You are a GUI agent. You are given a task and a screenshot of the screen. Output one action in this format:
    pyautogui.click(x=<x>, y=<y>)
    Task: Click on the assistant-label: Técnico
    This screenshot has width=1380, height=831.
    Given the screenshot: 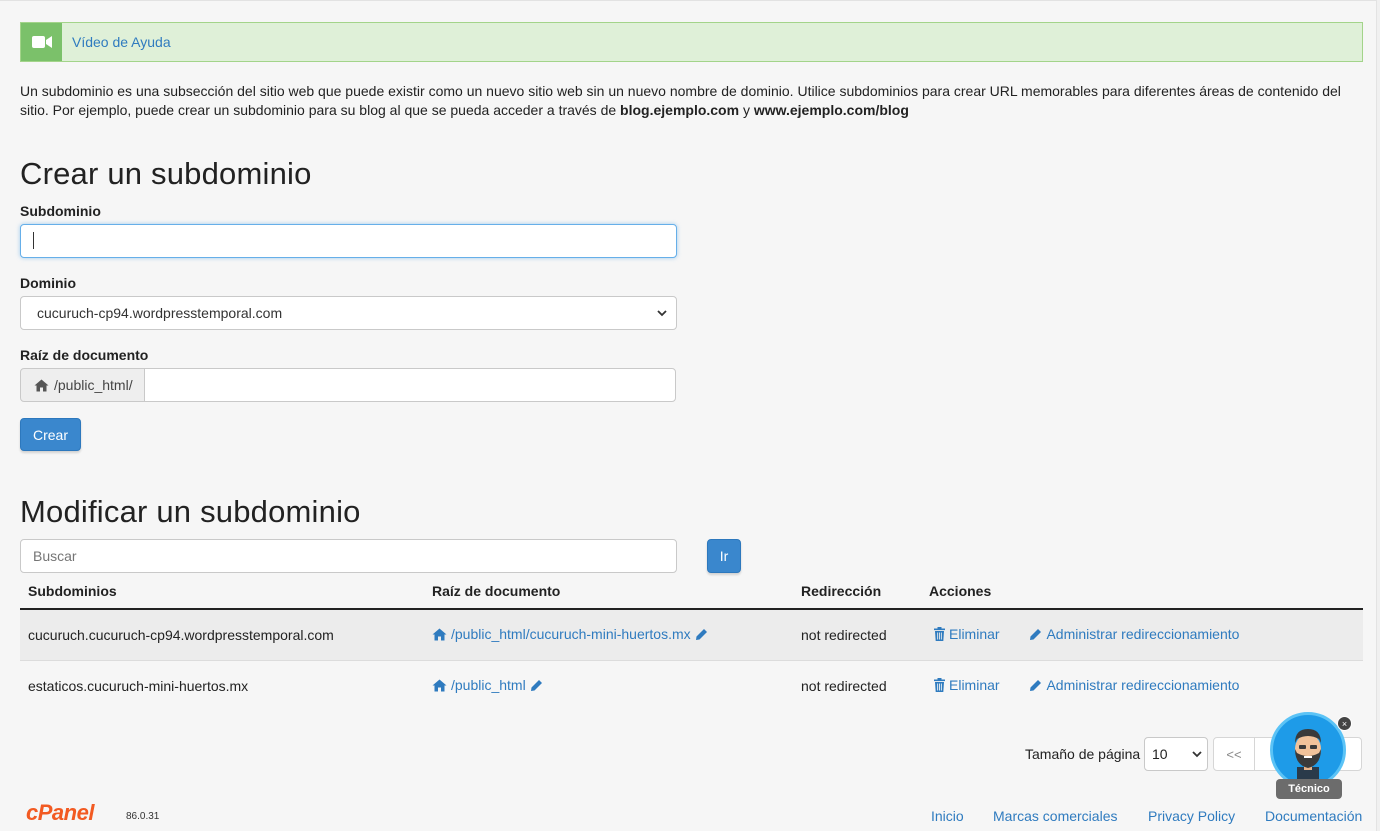 What is the action you would take?
    pyautogui.click(x=1309, y=789)
    